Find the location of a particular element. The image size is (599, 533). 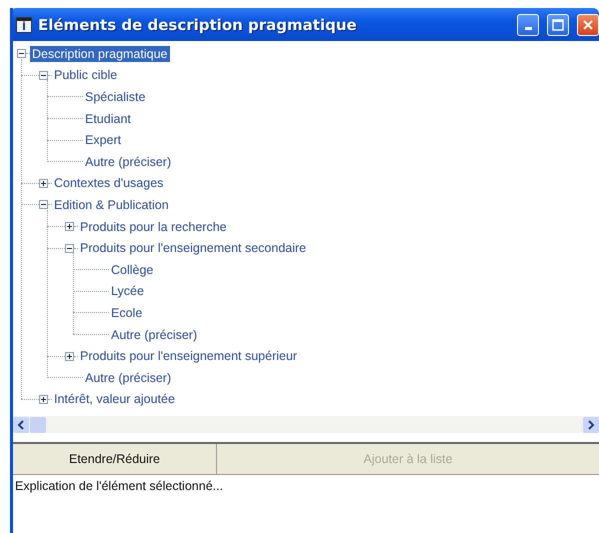

chevron-right-icon is located at coordinates (591, 425).